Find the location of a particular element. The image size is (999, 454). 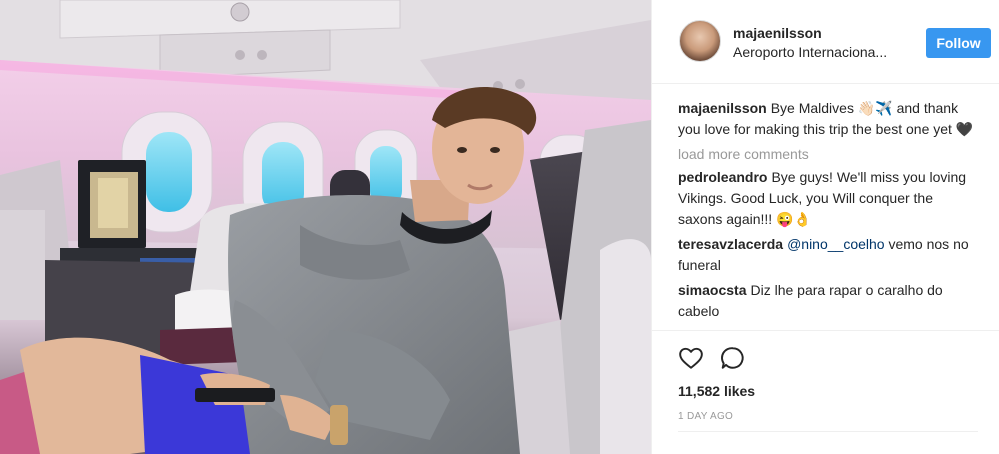

avatar is located at coordinates (700, 41).